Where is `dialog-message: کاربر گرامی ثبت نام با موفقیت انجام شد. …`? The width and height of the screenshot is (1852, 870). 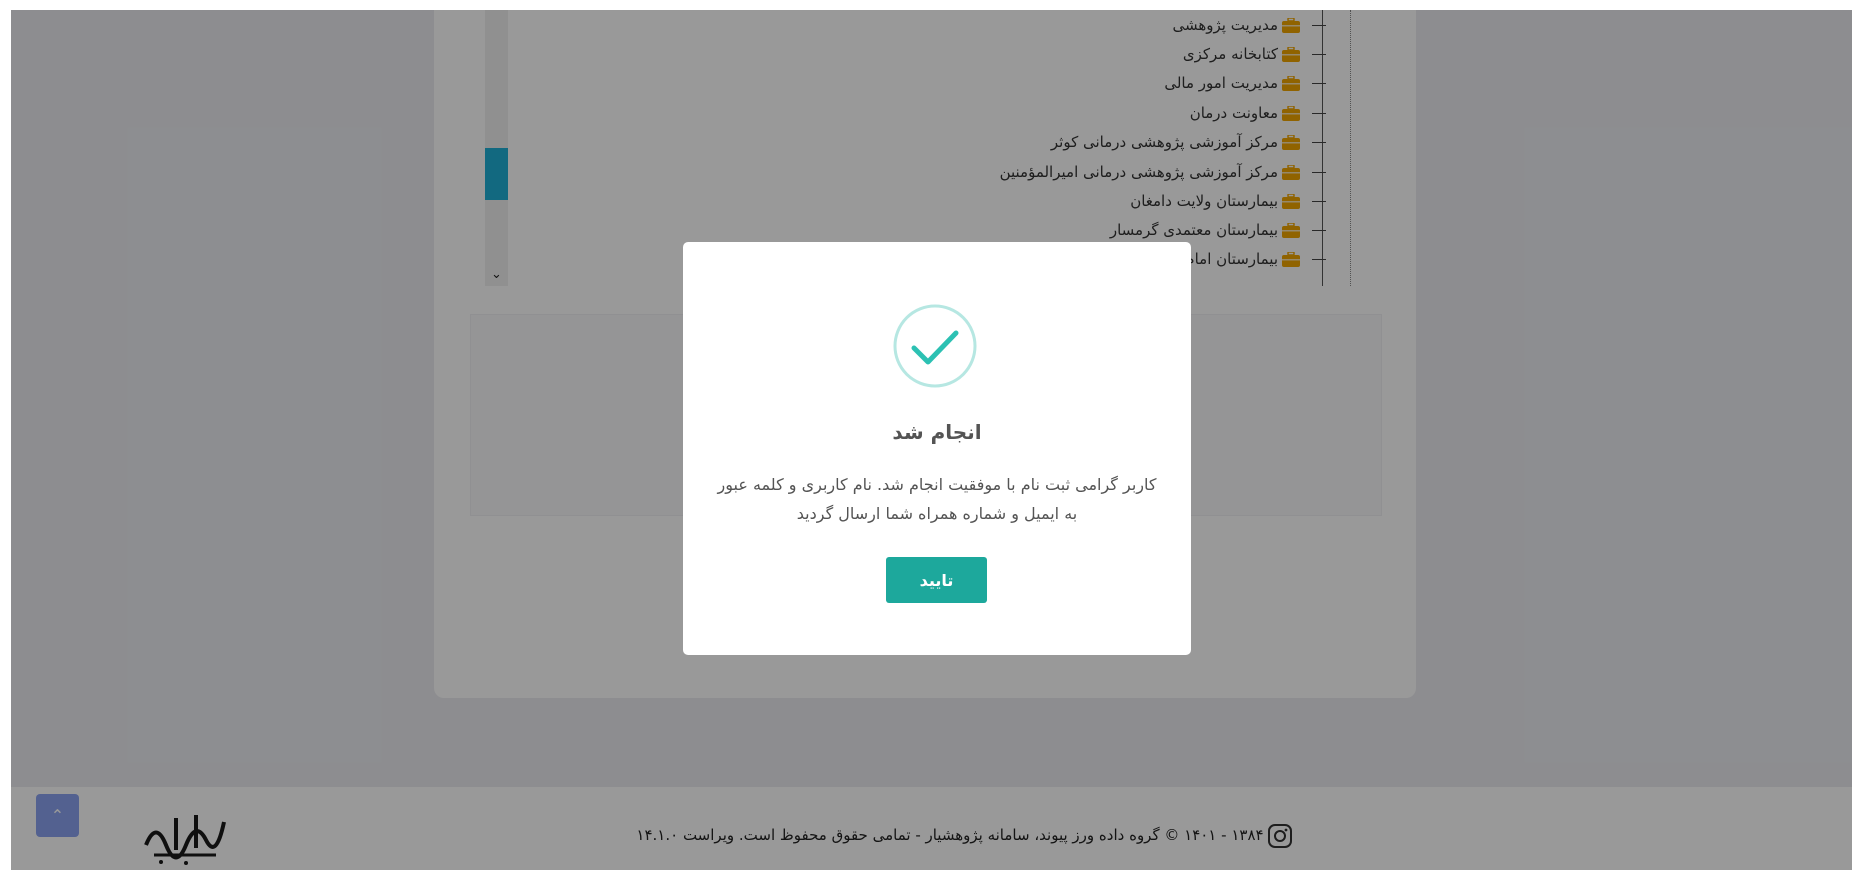
dialog-message: کاربر گرامی ثبت نام با موفقیت انجام شد. … is located at coordinates (937, 499).